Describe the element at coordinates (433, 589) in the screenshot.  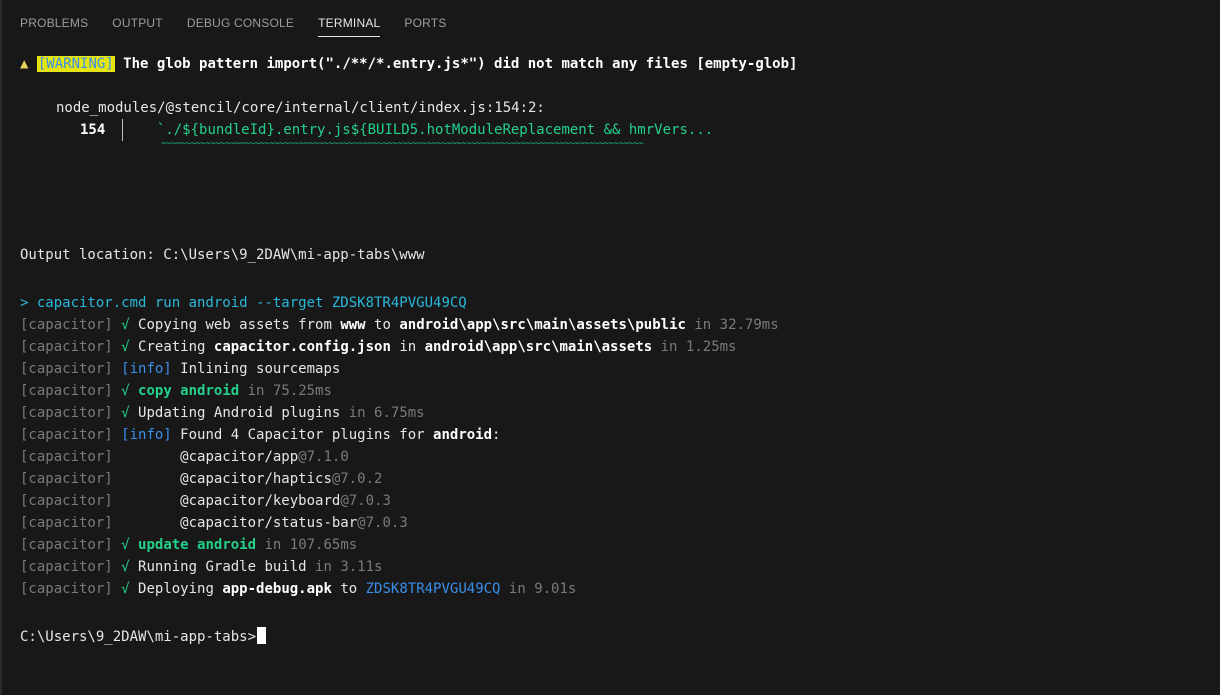
I see `device-id: ZDSK8TR4PVGU49CQ` at that location.